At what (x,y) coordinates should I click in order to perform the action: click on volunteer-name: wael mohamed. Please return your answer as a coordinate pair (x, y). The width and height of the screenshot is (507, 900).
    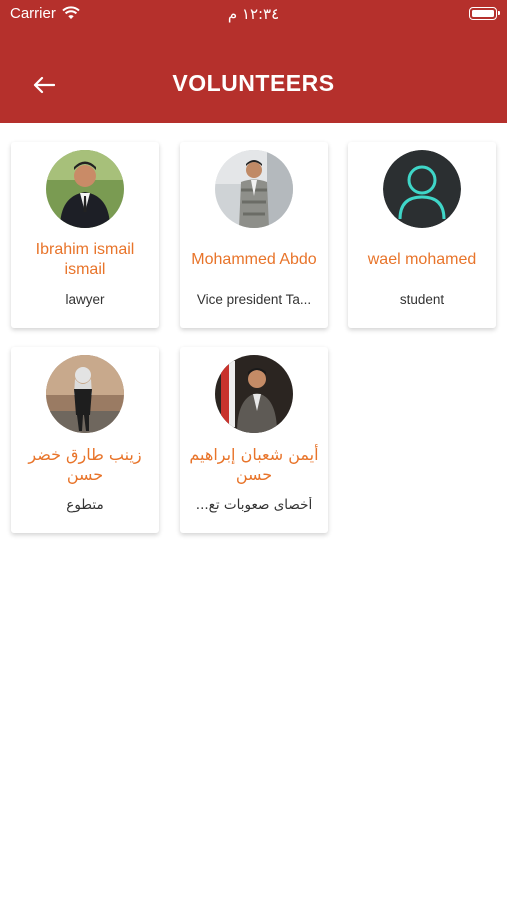
    Looking at the image, I should click on (422, 259).